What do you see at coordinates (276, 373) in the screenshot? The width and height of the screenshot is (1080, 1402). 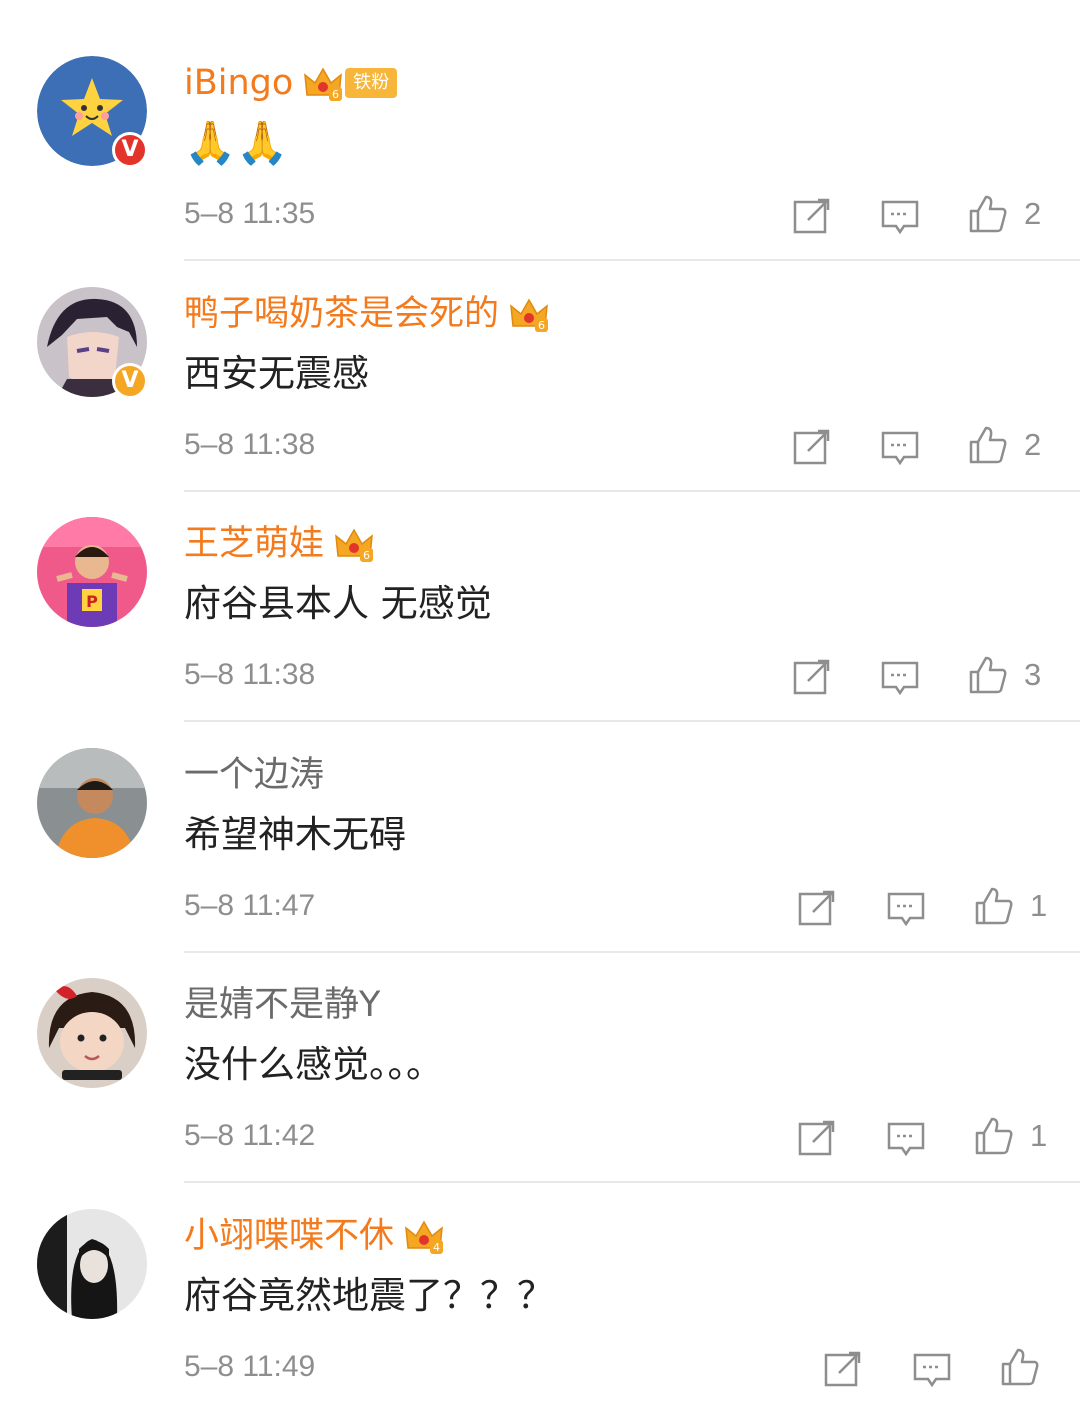 I see `comment-text: 西安无震感` at bounding box center [276, 373].